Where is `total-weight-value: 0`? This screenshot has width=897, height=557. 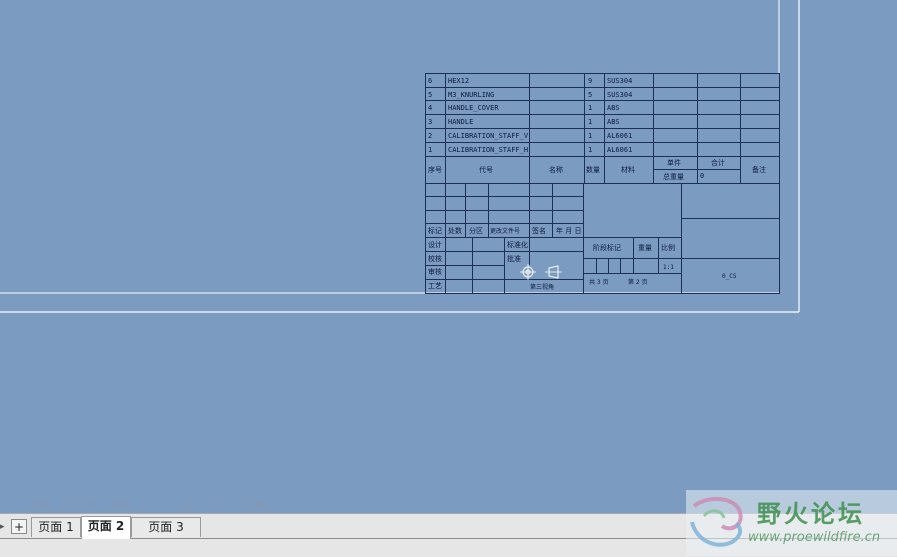
total-weight-value: 0 is located at coordinates (702, 176).